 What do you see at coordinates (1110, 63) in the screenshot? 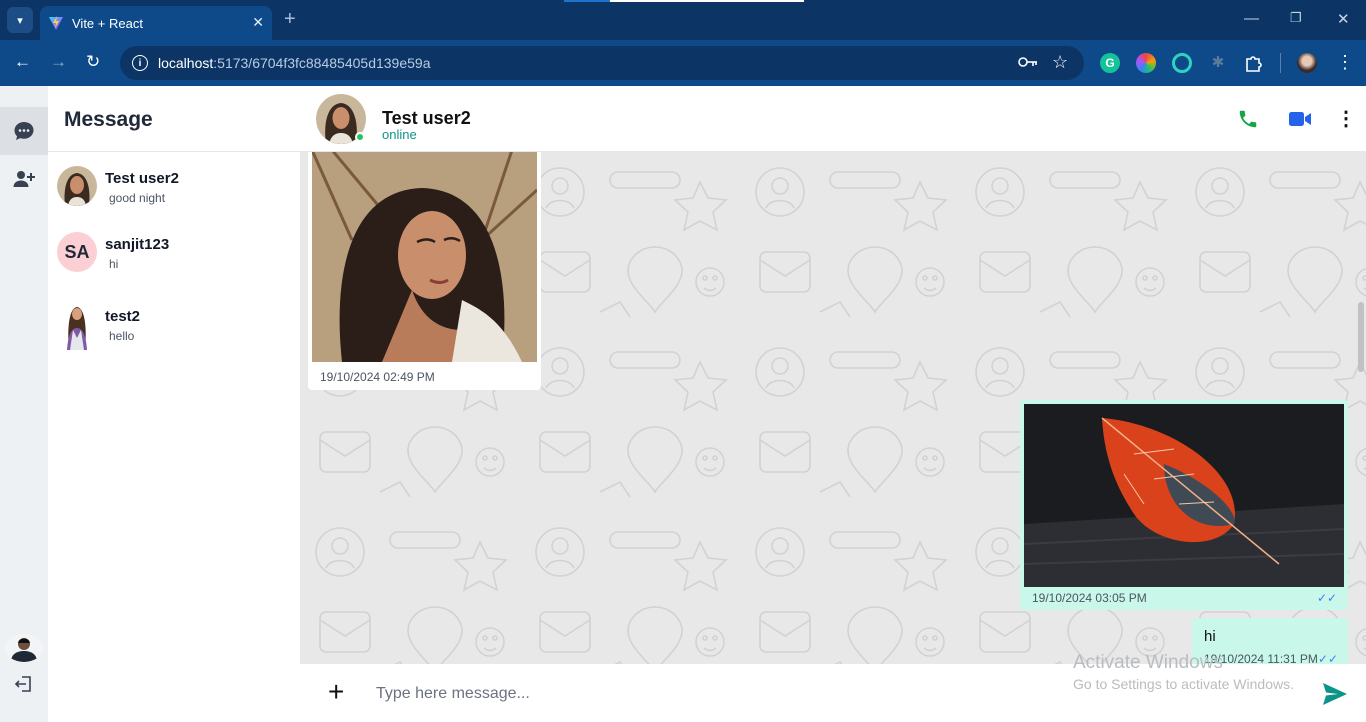
I see `grammarly-extension-icon: G` at bounding box center [1110, 63].